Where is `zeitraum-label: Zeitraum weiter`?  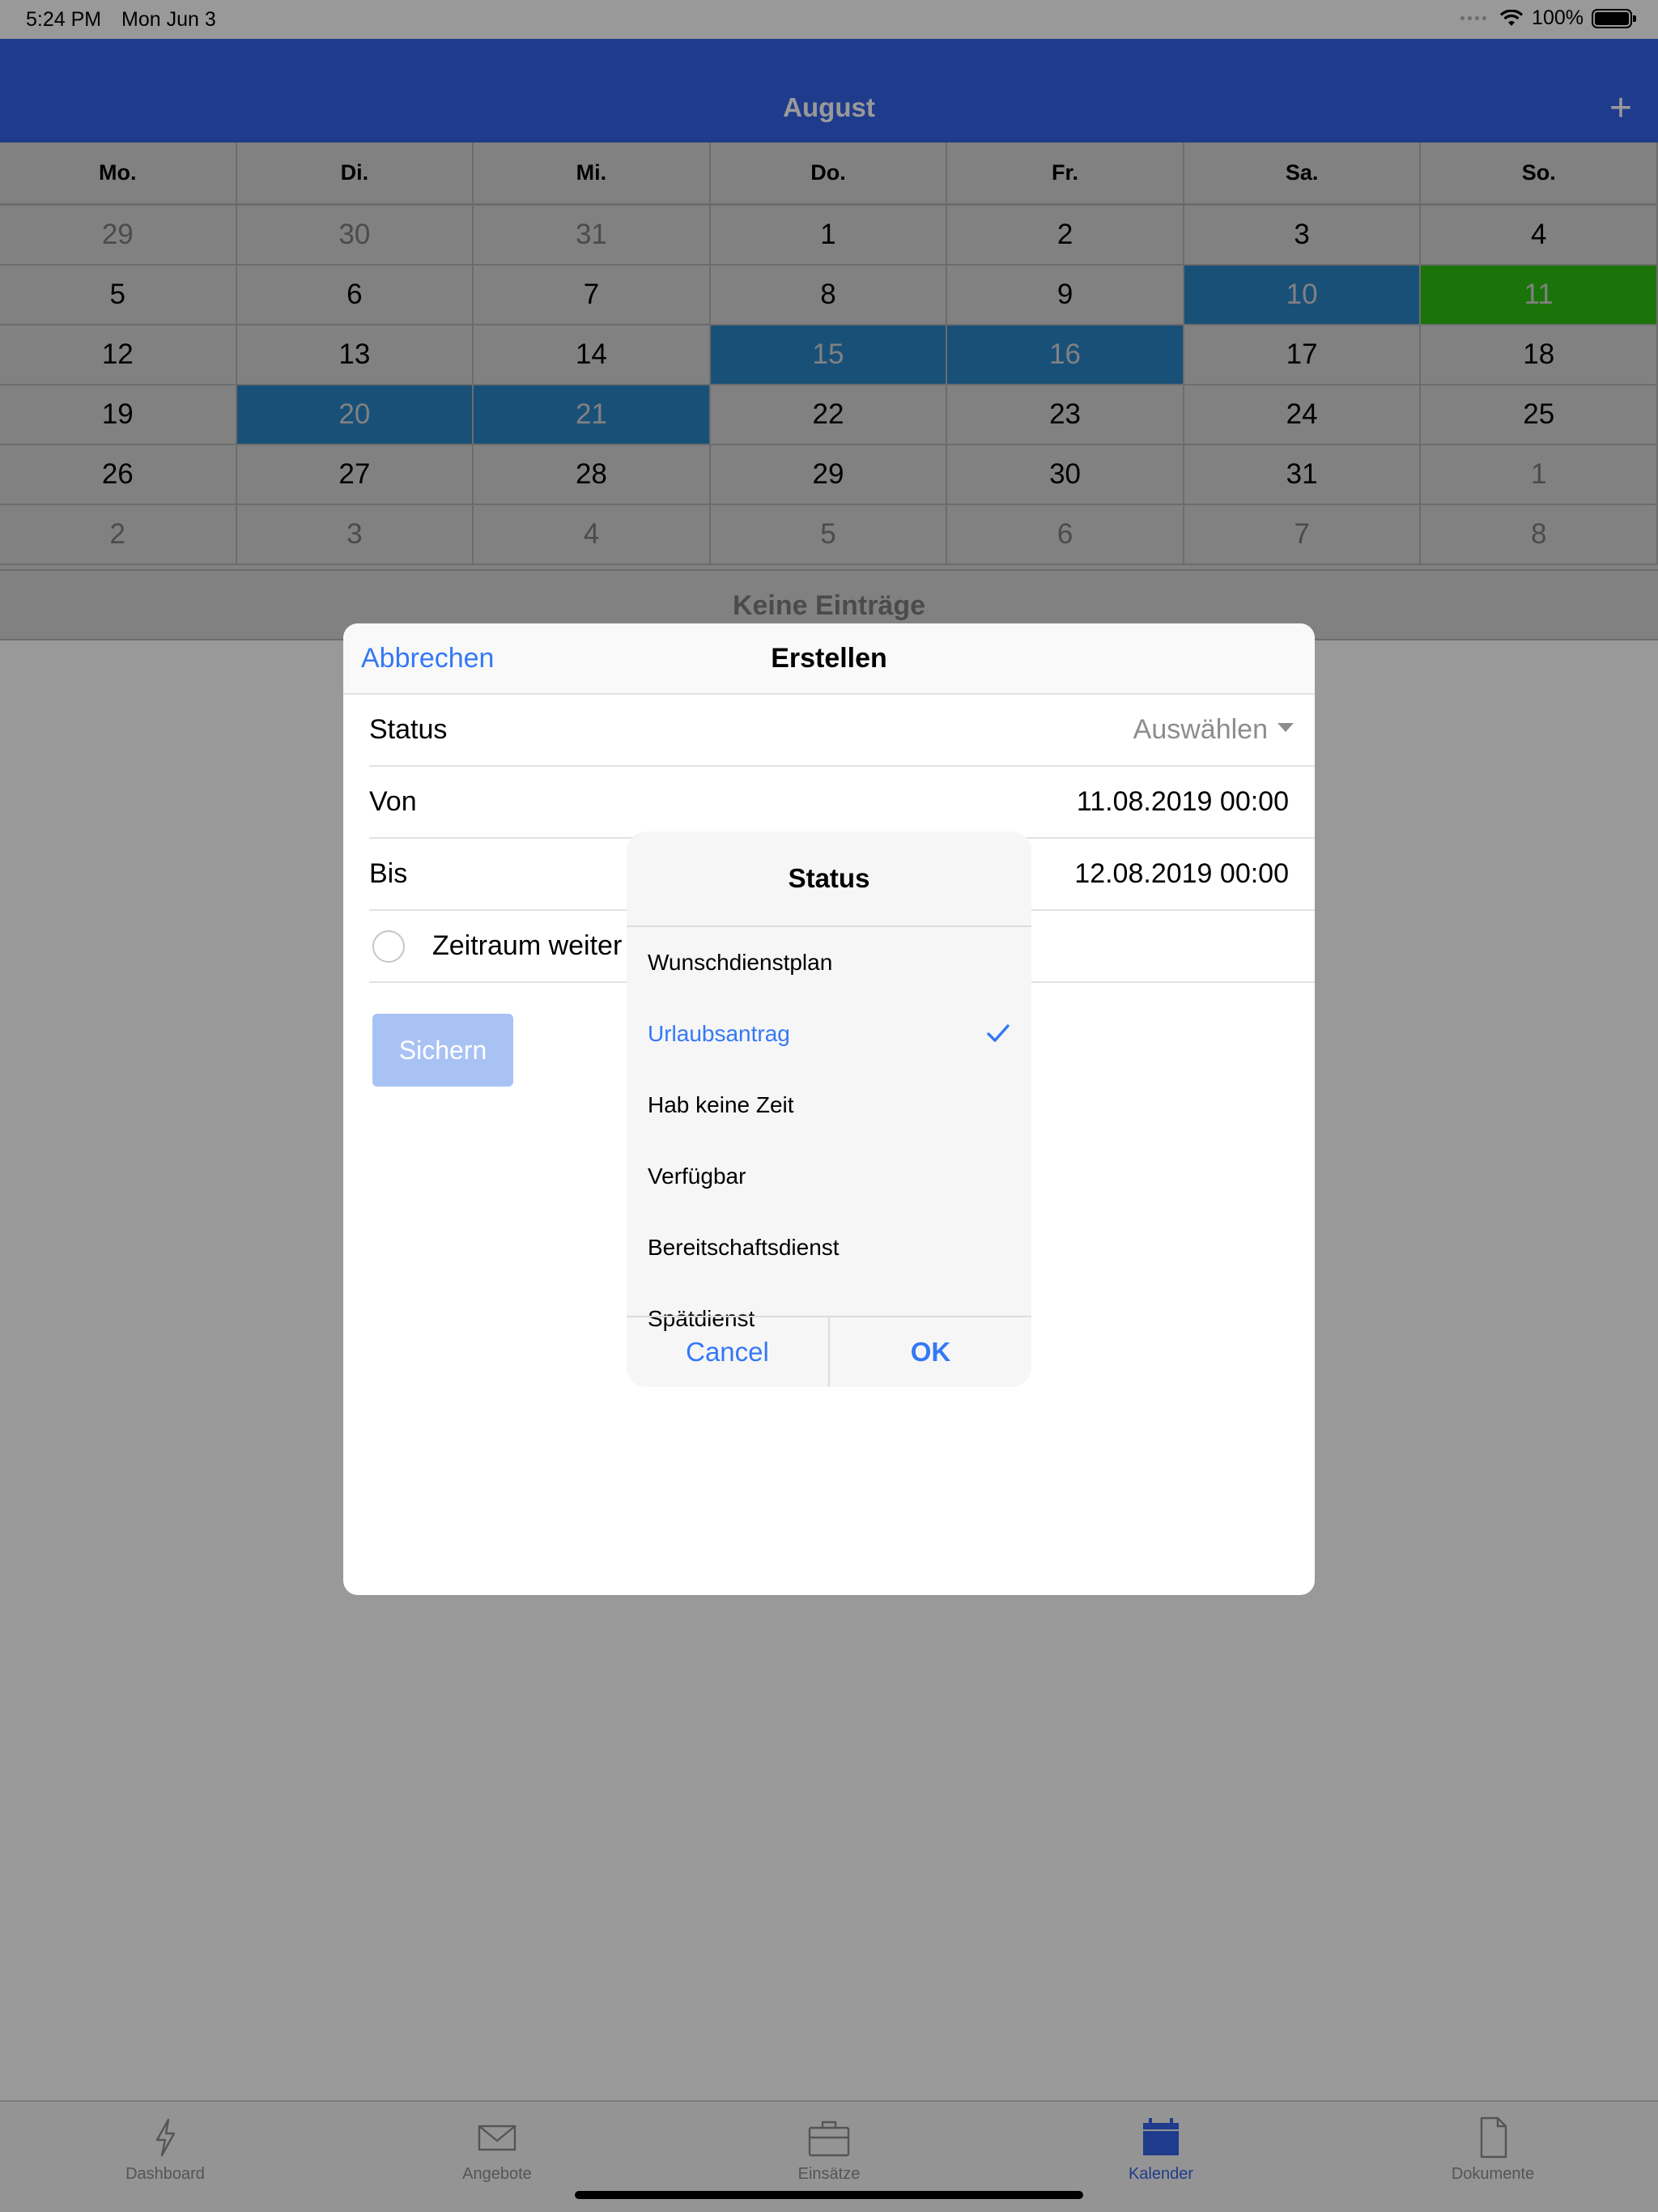 zeitraum-label: Zeitraum weiter is located at coordinates (527, 945).